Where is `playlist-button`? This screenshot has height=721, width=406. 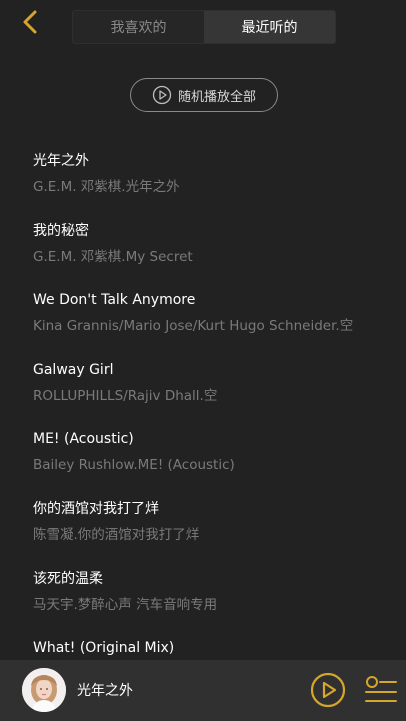
playlist-button is located at coordinates (381, 690).